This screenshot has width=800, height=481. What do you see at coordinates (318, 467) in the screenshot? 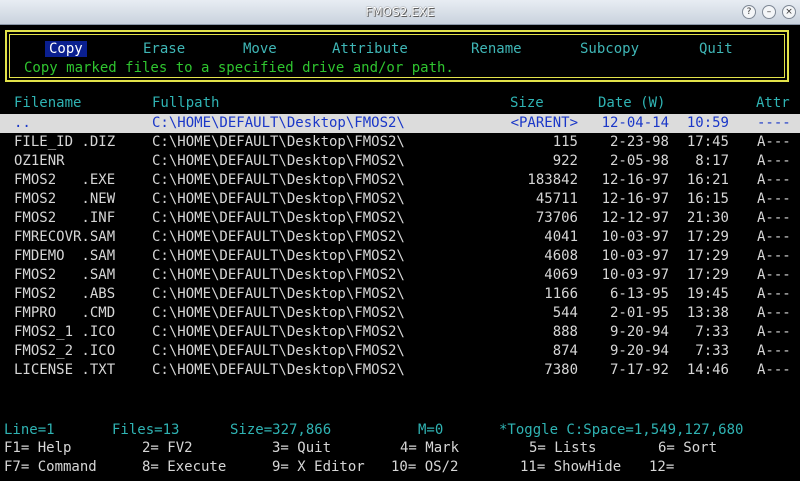
I see `fkey-f9-xeditor: 9= X Editor` at bounding box center [318, 467].